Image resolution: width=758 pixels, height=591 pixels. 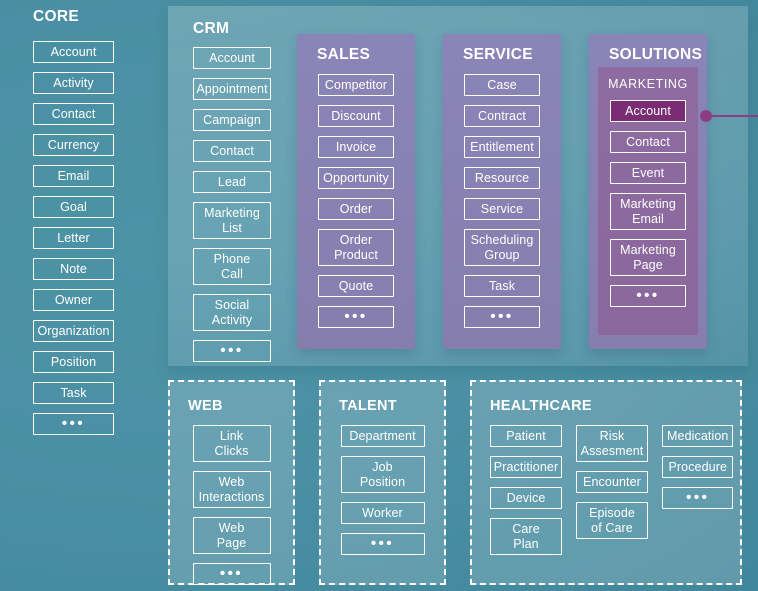 I want to click on service-item-case: Case, so click(x=502, y=85).